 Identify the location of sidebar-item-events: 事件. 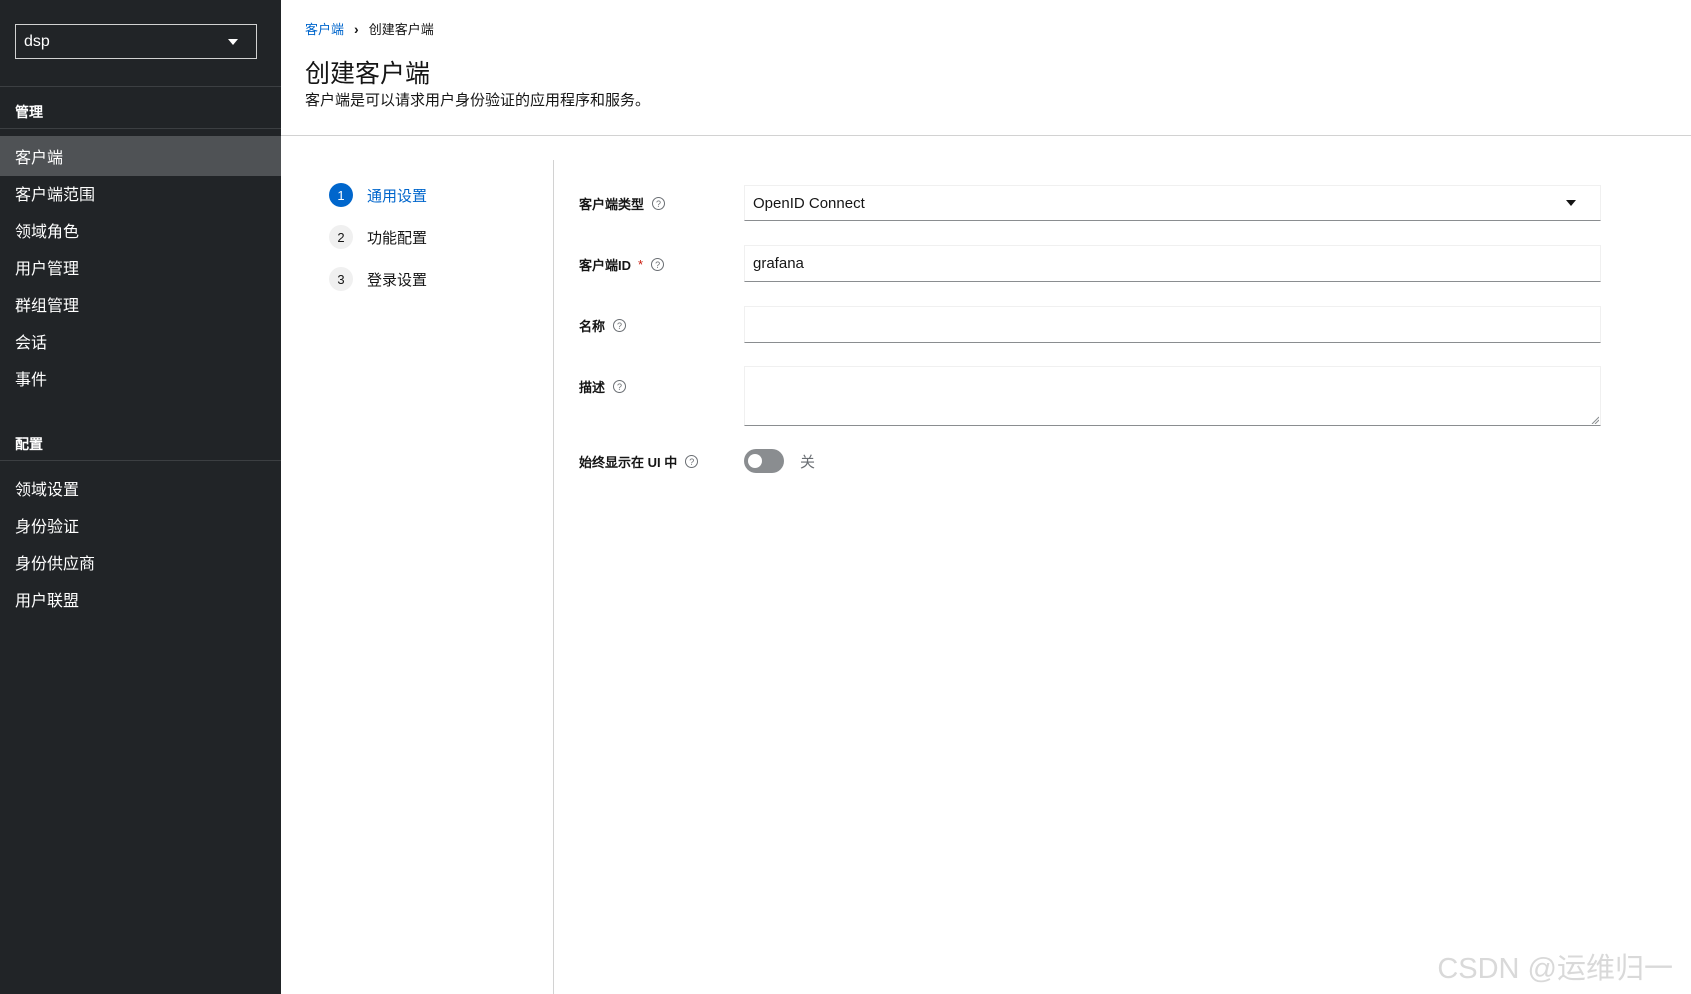
(140, 378).